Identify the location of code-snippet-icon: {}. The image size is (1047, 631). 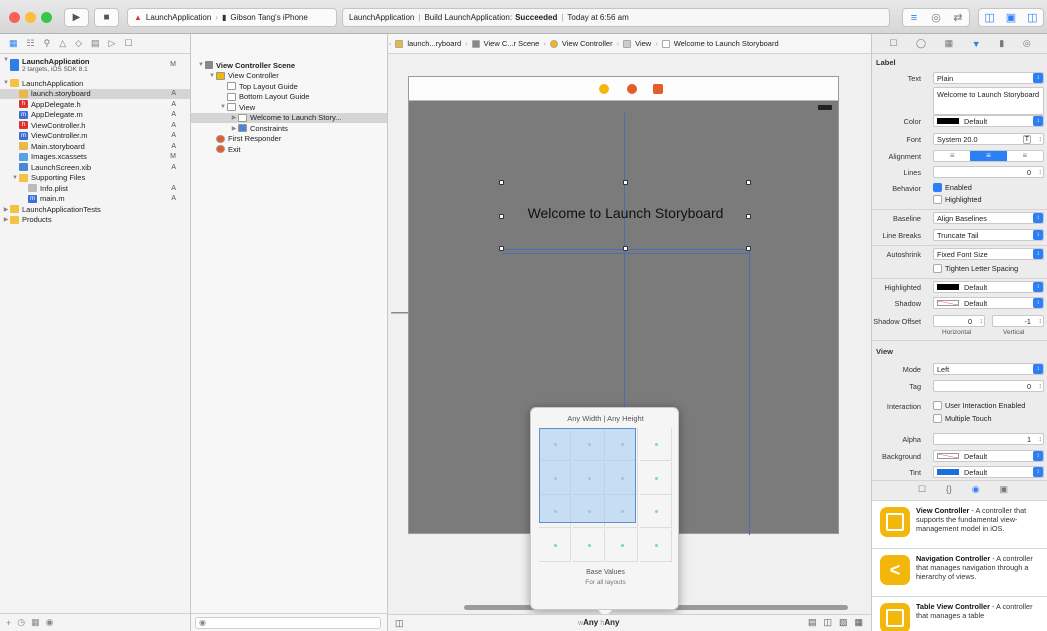
(949, 489).